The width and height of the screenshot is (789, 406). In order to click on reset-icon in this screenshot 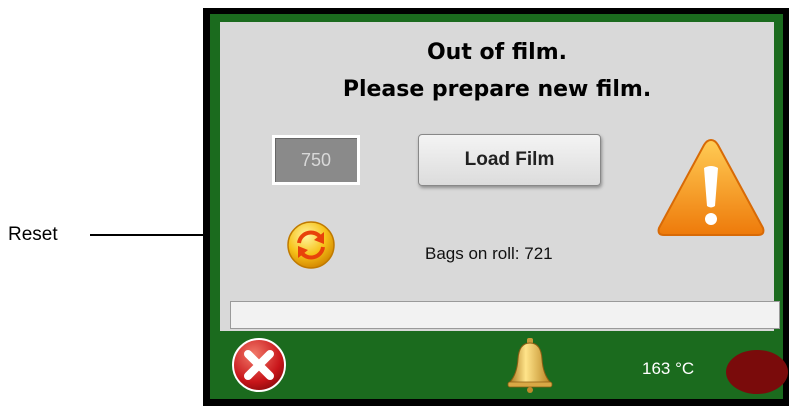, I will do `click(311, 245)`.